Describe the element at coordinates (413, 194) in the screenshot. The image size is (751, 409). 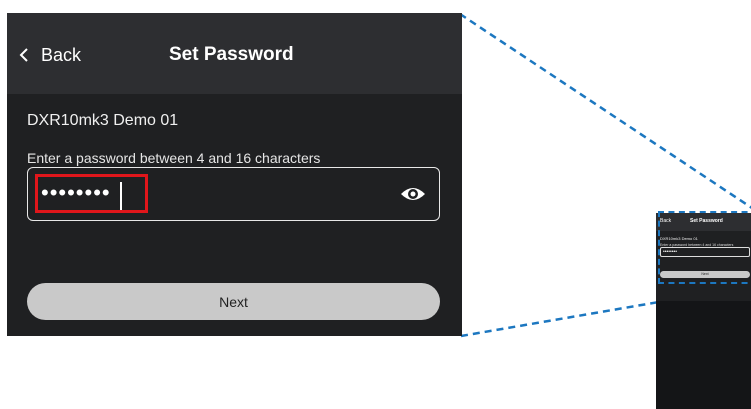
I see `eye-icon` at that location.